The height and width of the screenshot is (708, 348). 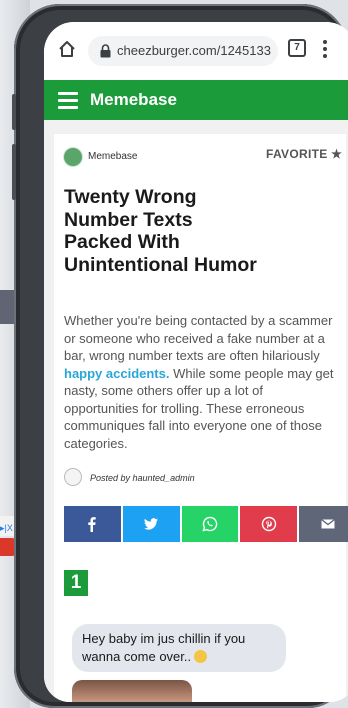 I want to click on whatsapp-share-button, so click(x=210, y=524).